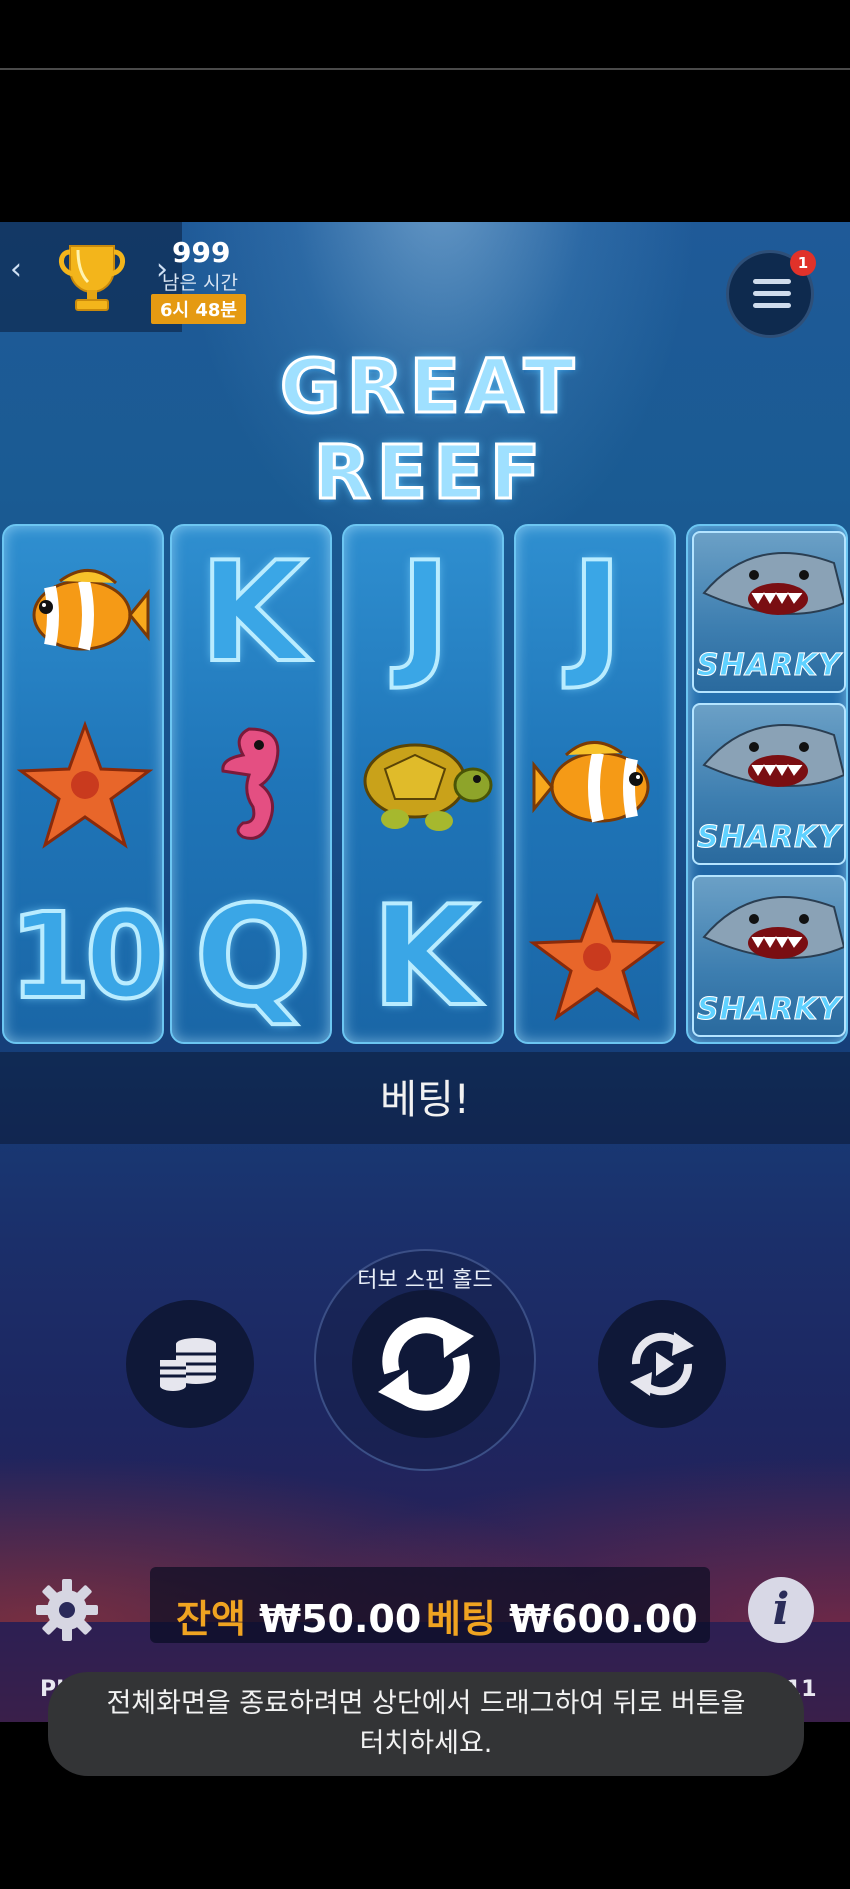 The image size is (850, 1889). I want to click on tournament-count: 999, so click(201, 252).